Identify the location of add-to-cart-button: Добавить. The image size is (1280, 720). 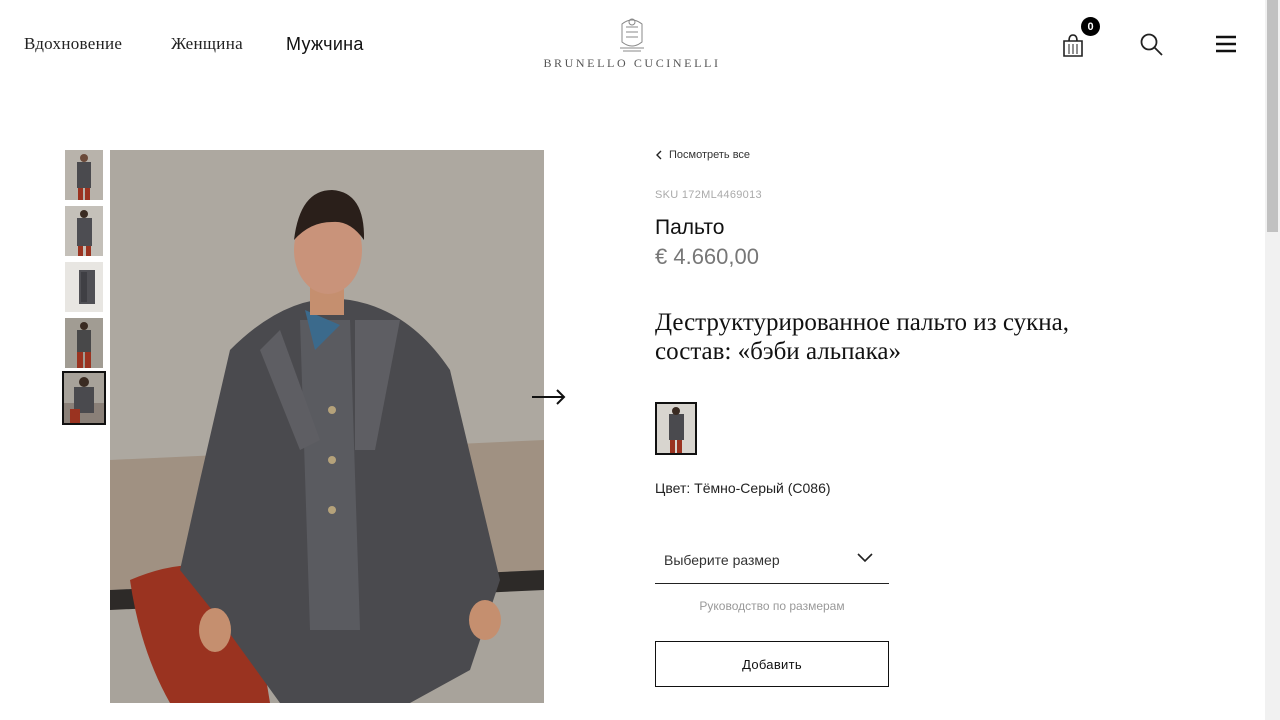
(772, 664).